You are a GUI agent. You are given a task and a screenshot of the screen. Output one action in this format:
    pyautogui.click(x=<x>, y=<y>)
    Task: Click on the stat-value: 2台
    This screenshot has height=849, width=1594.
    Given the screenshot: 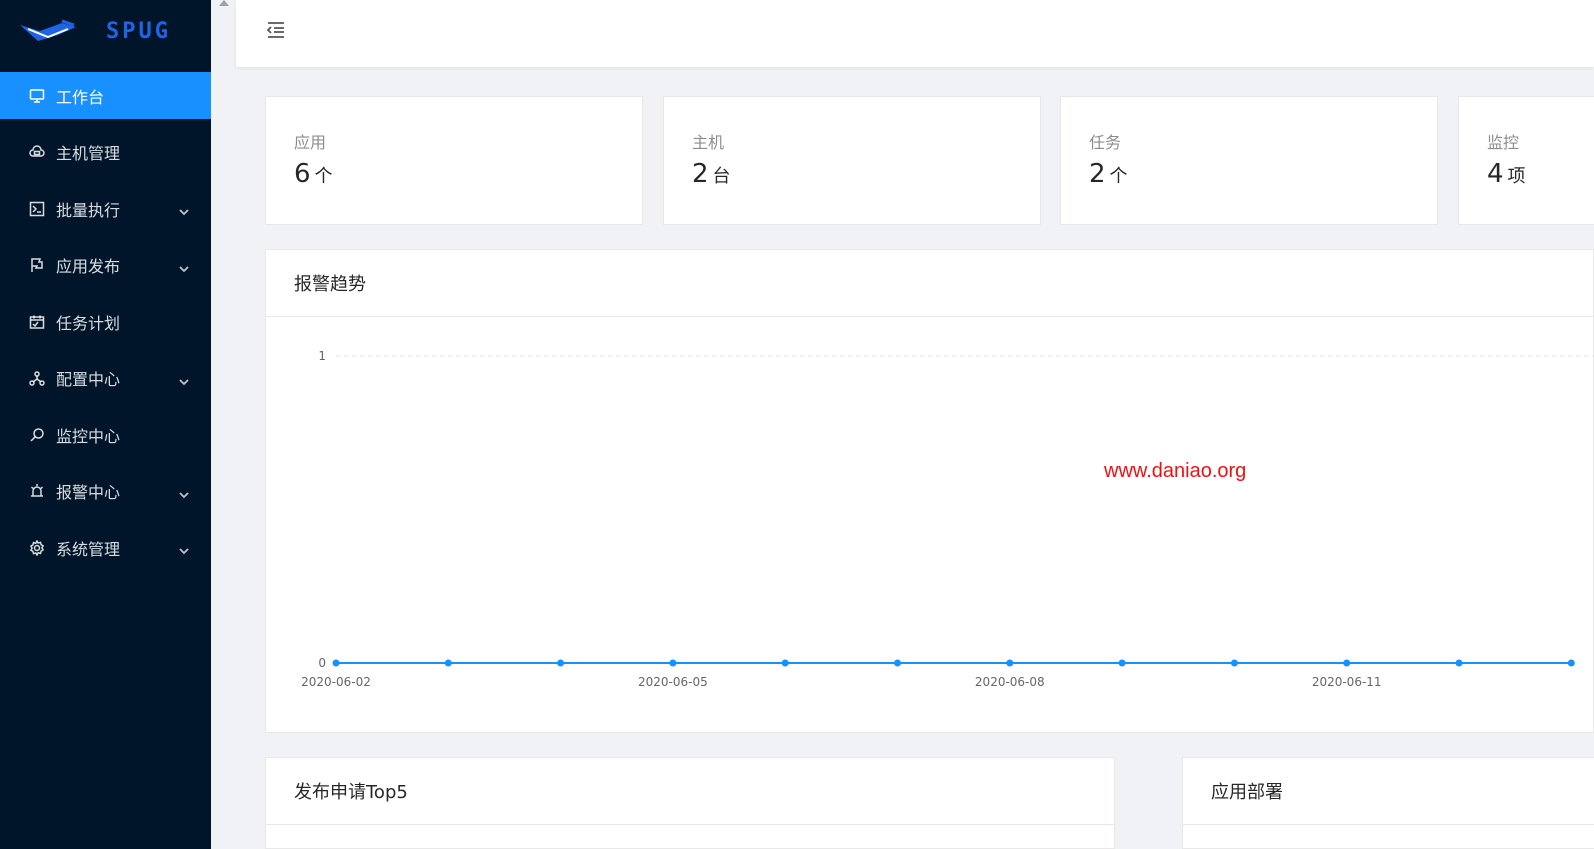 What is the action you would take?
    pyautogui.click(x=711, y=174)
    